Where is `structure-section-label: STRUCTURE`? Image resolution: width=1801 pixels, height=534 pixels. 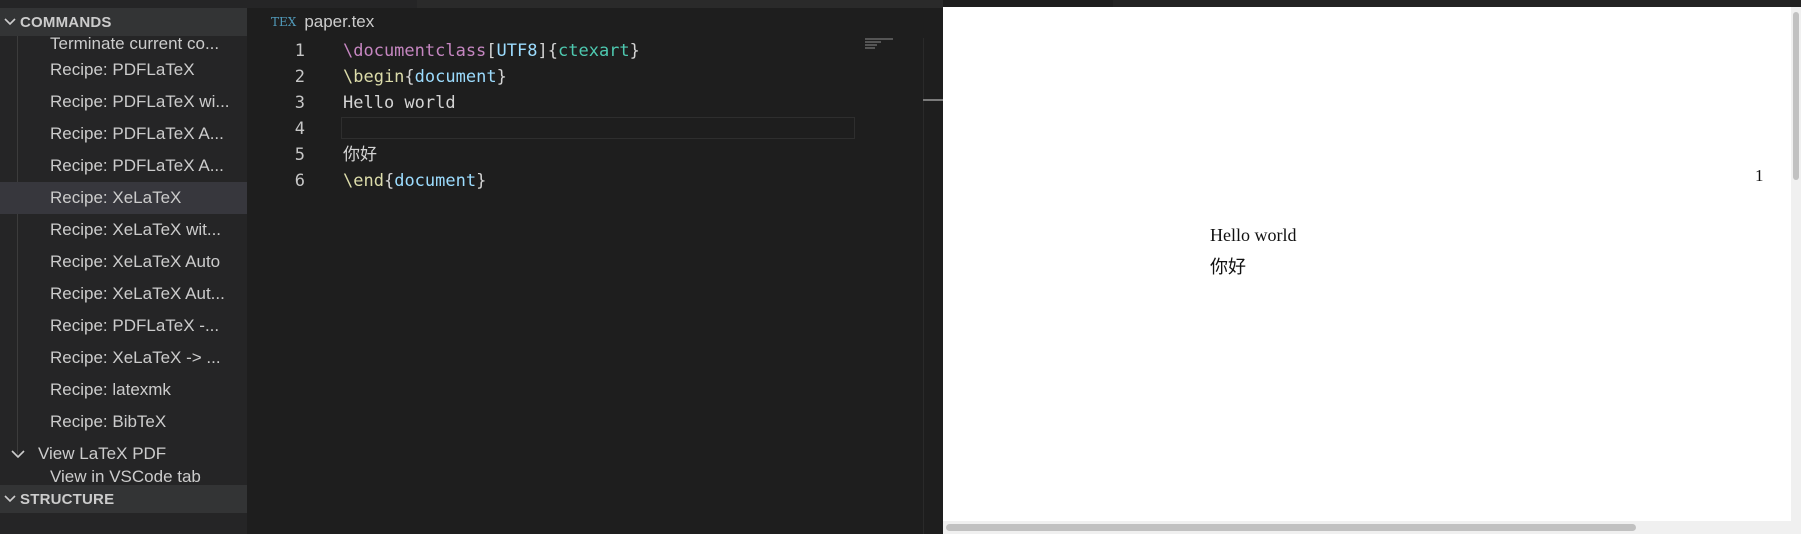
structure-section-label: STRUCTURE is located at coordinates (67, 499).